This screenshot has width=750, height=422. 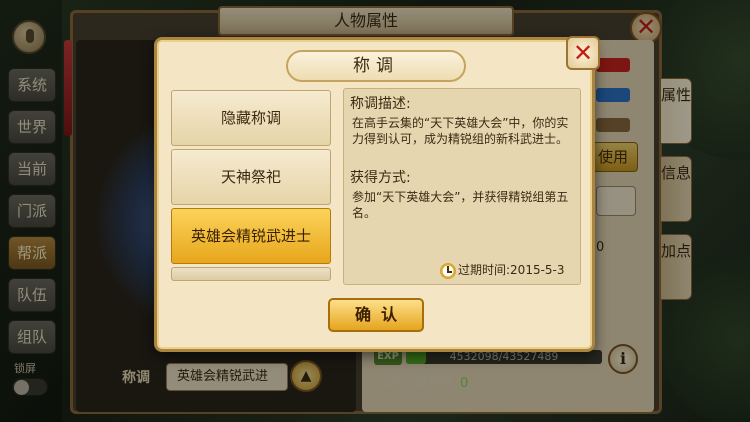 I want to click on title-item-hide: 隐藏称调, so click(x=251, y=118).